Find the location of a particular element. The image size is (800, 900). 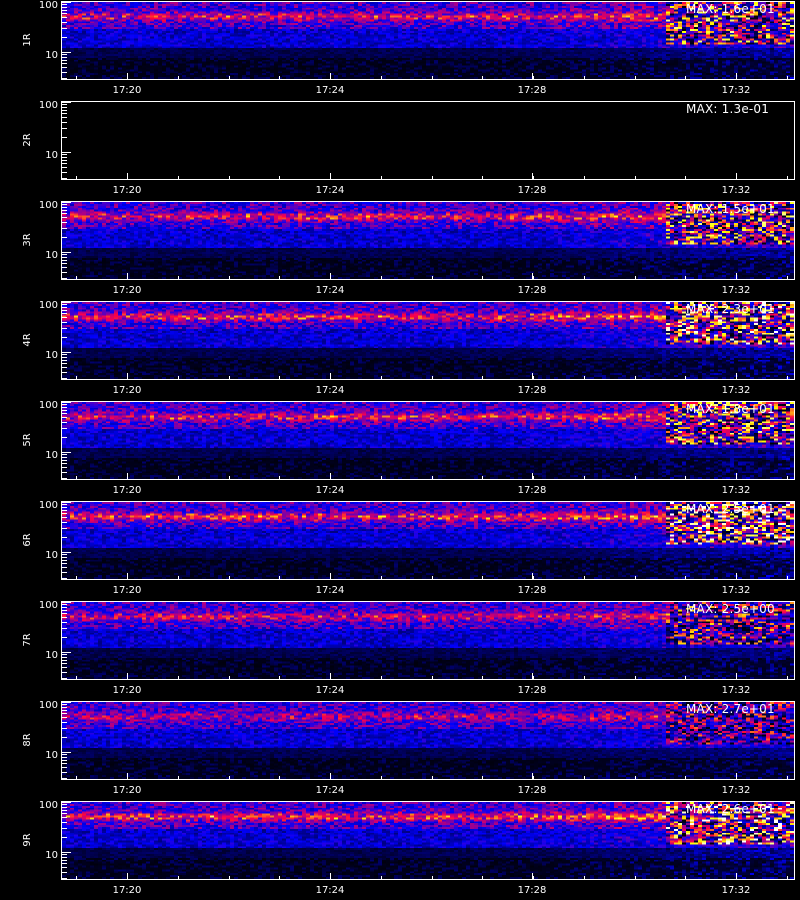

spectrogram-panel: 1R 100 10 17:20 17:24 17:28 17:32 MAX: 1.6e+01 is located at coordinates (400, 50).